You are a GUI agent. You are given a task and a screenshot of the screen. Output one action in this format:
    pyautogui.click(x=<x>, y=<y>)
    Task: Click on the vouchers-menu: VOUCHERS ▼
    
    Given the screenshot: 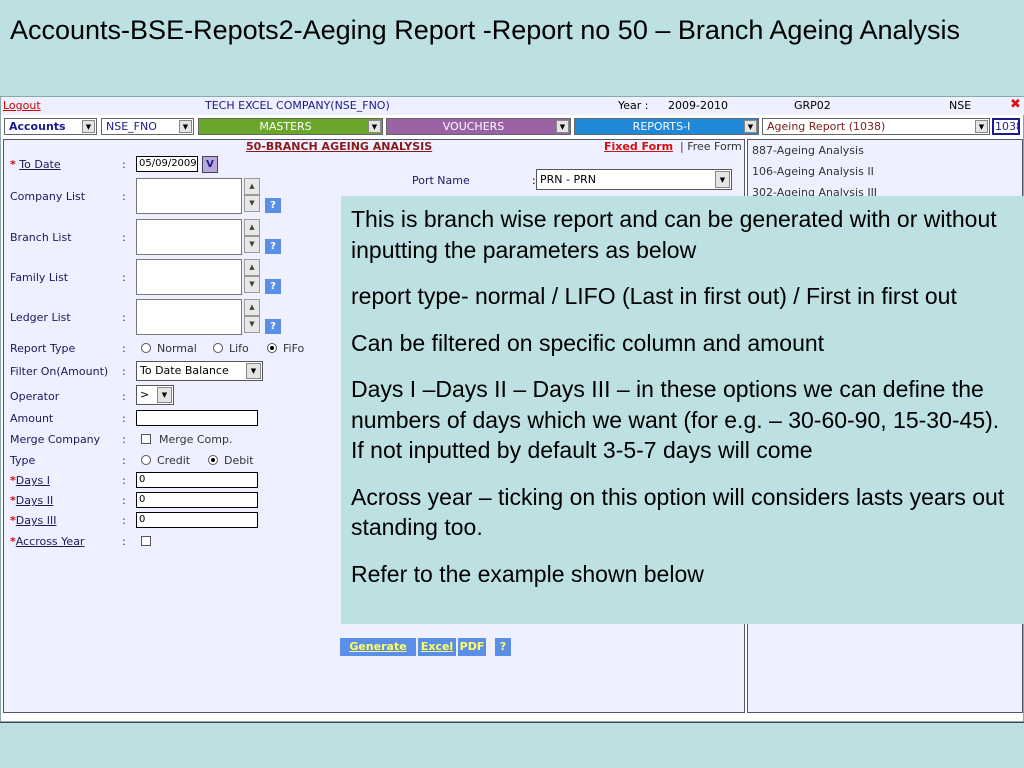 What is the action you would take?
    pyautogui.click(x=478, y=126)
    